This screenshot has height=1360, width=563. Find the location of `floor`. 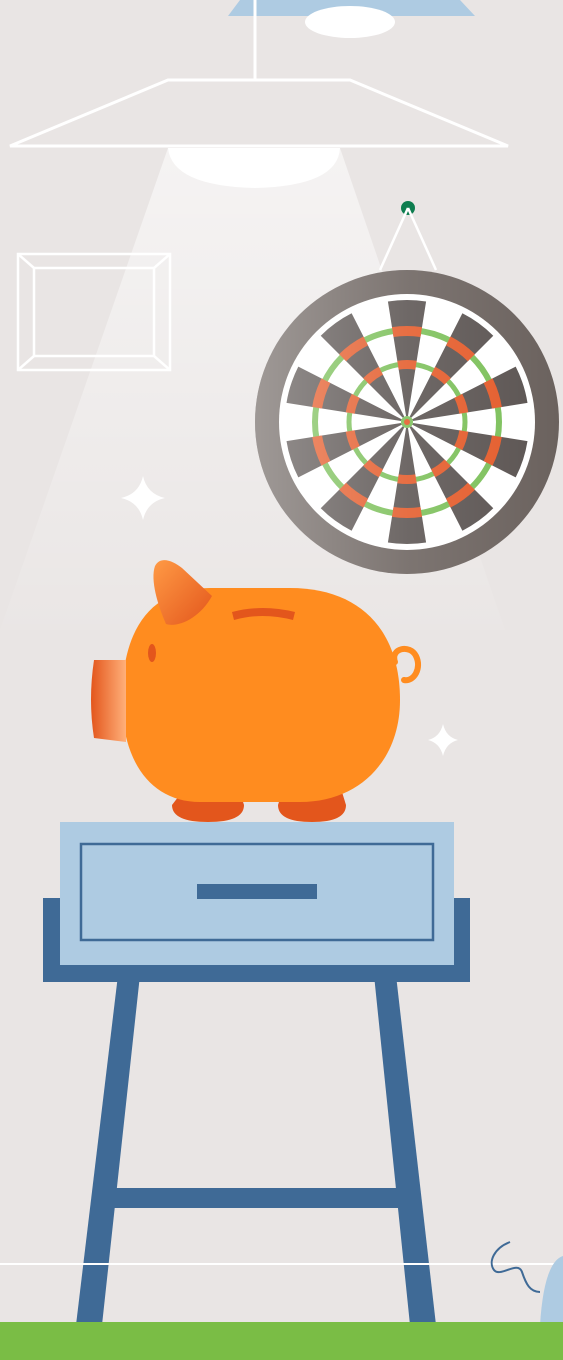

floor is located at coordinates (281, 1341).